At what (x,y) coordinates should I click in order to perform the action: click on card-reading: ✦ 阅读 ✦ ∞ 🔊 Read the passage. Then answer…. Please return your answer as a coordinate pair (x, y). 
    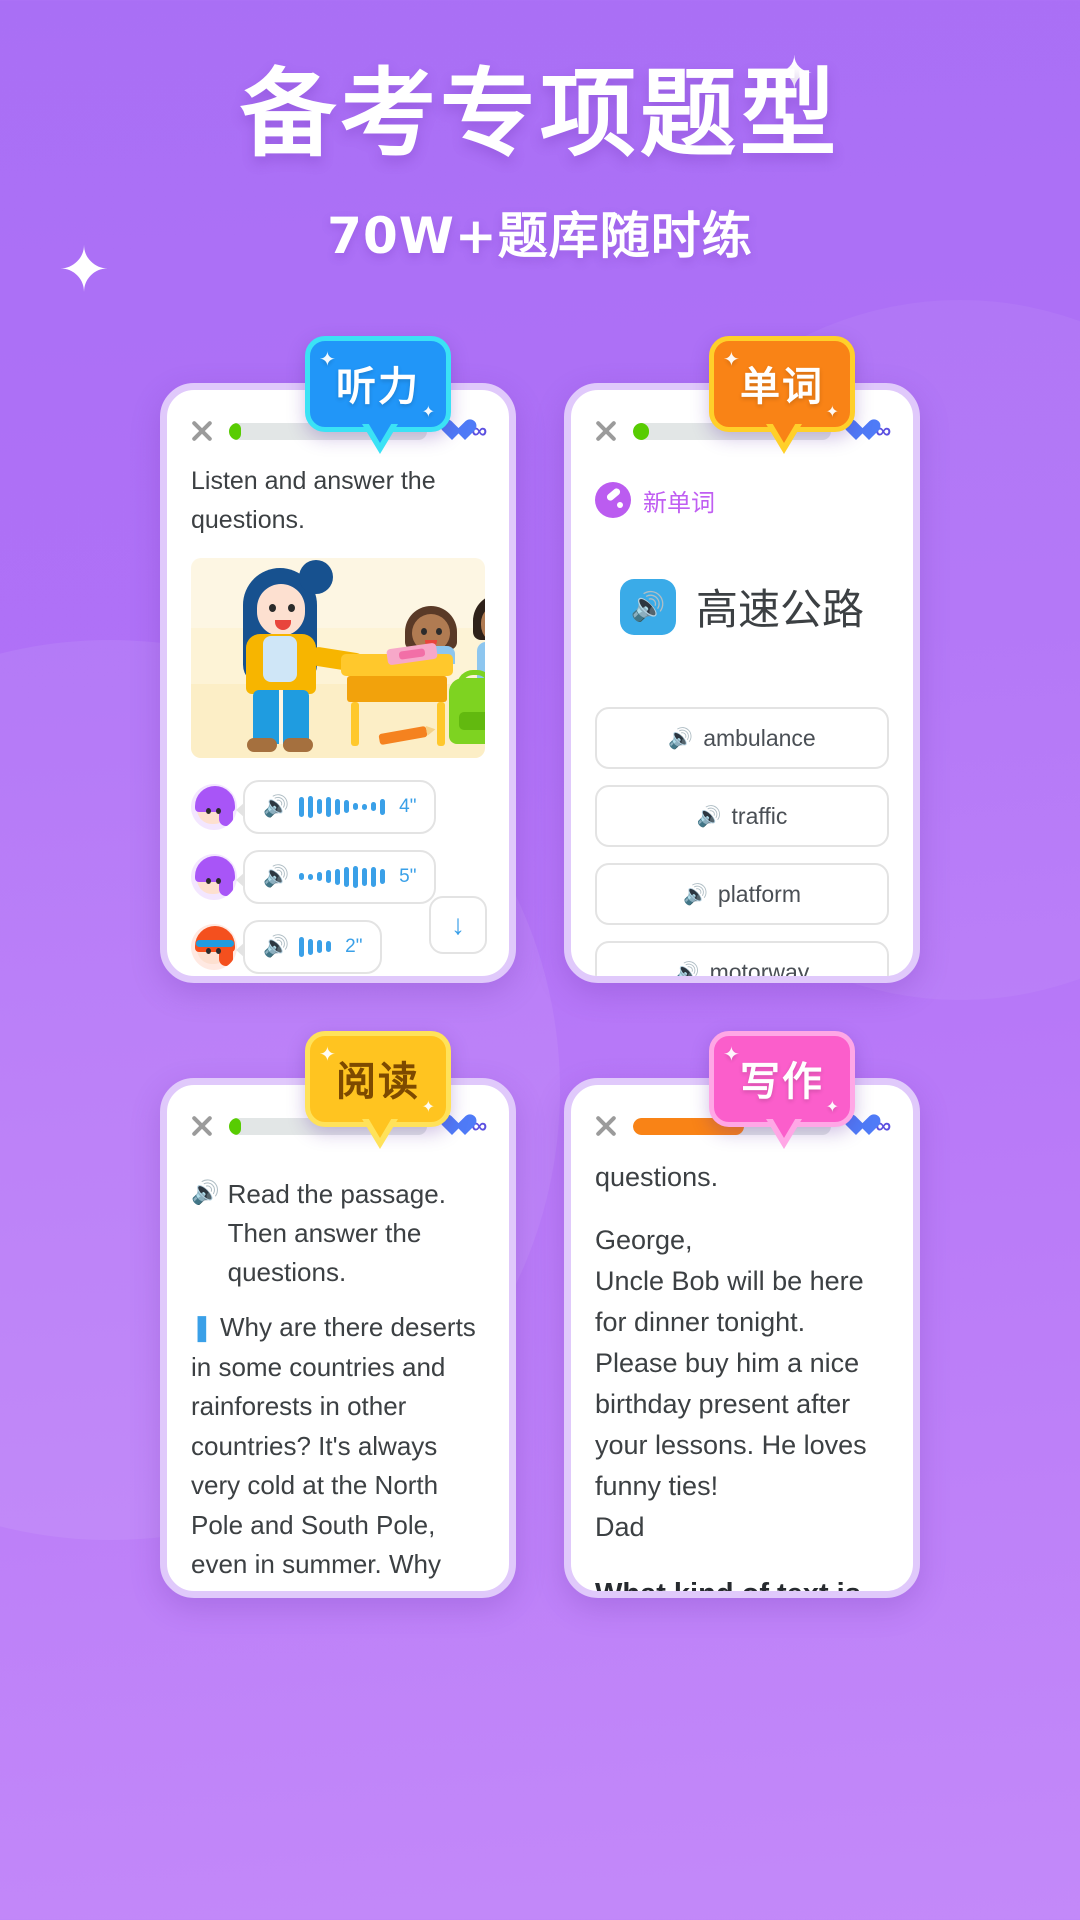
    Looking at the image, I should click on (338, 1314).